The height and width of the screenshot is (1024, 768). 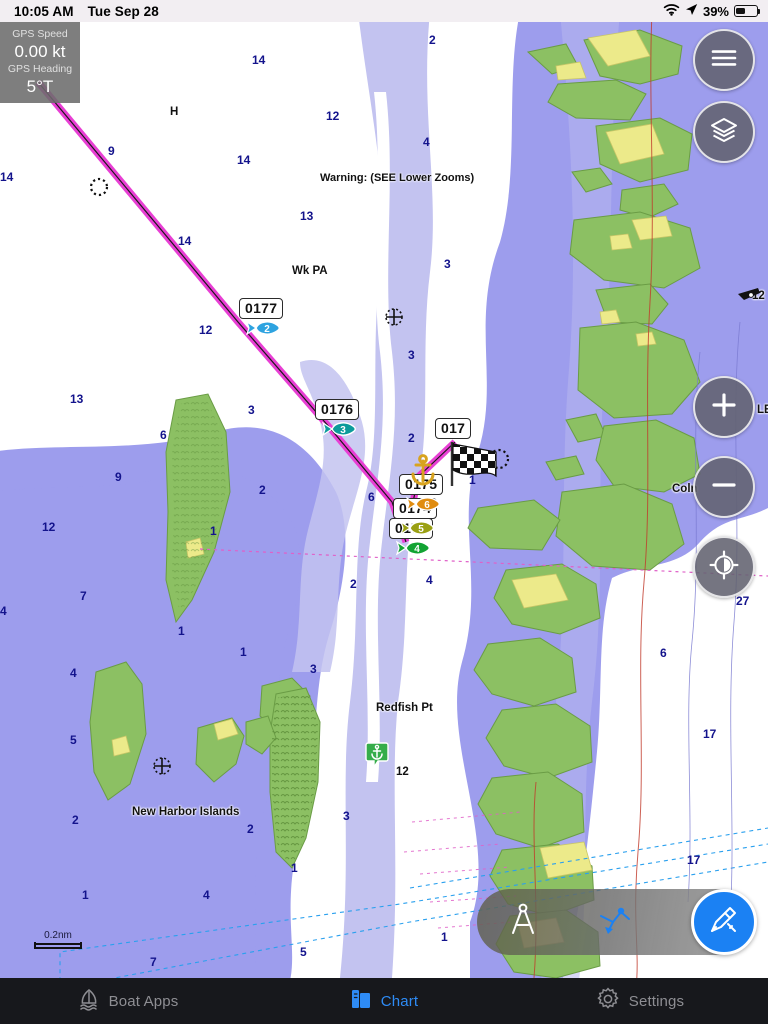 What do you see at coordinates (337, 409) in the screenshot?
I see `waypoint-label: 0176` at bounding box center [337, 409].